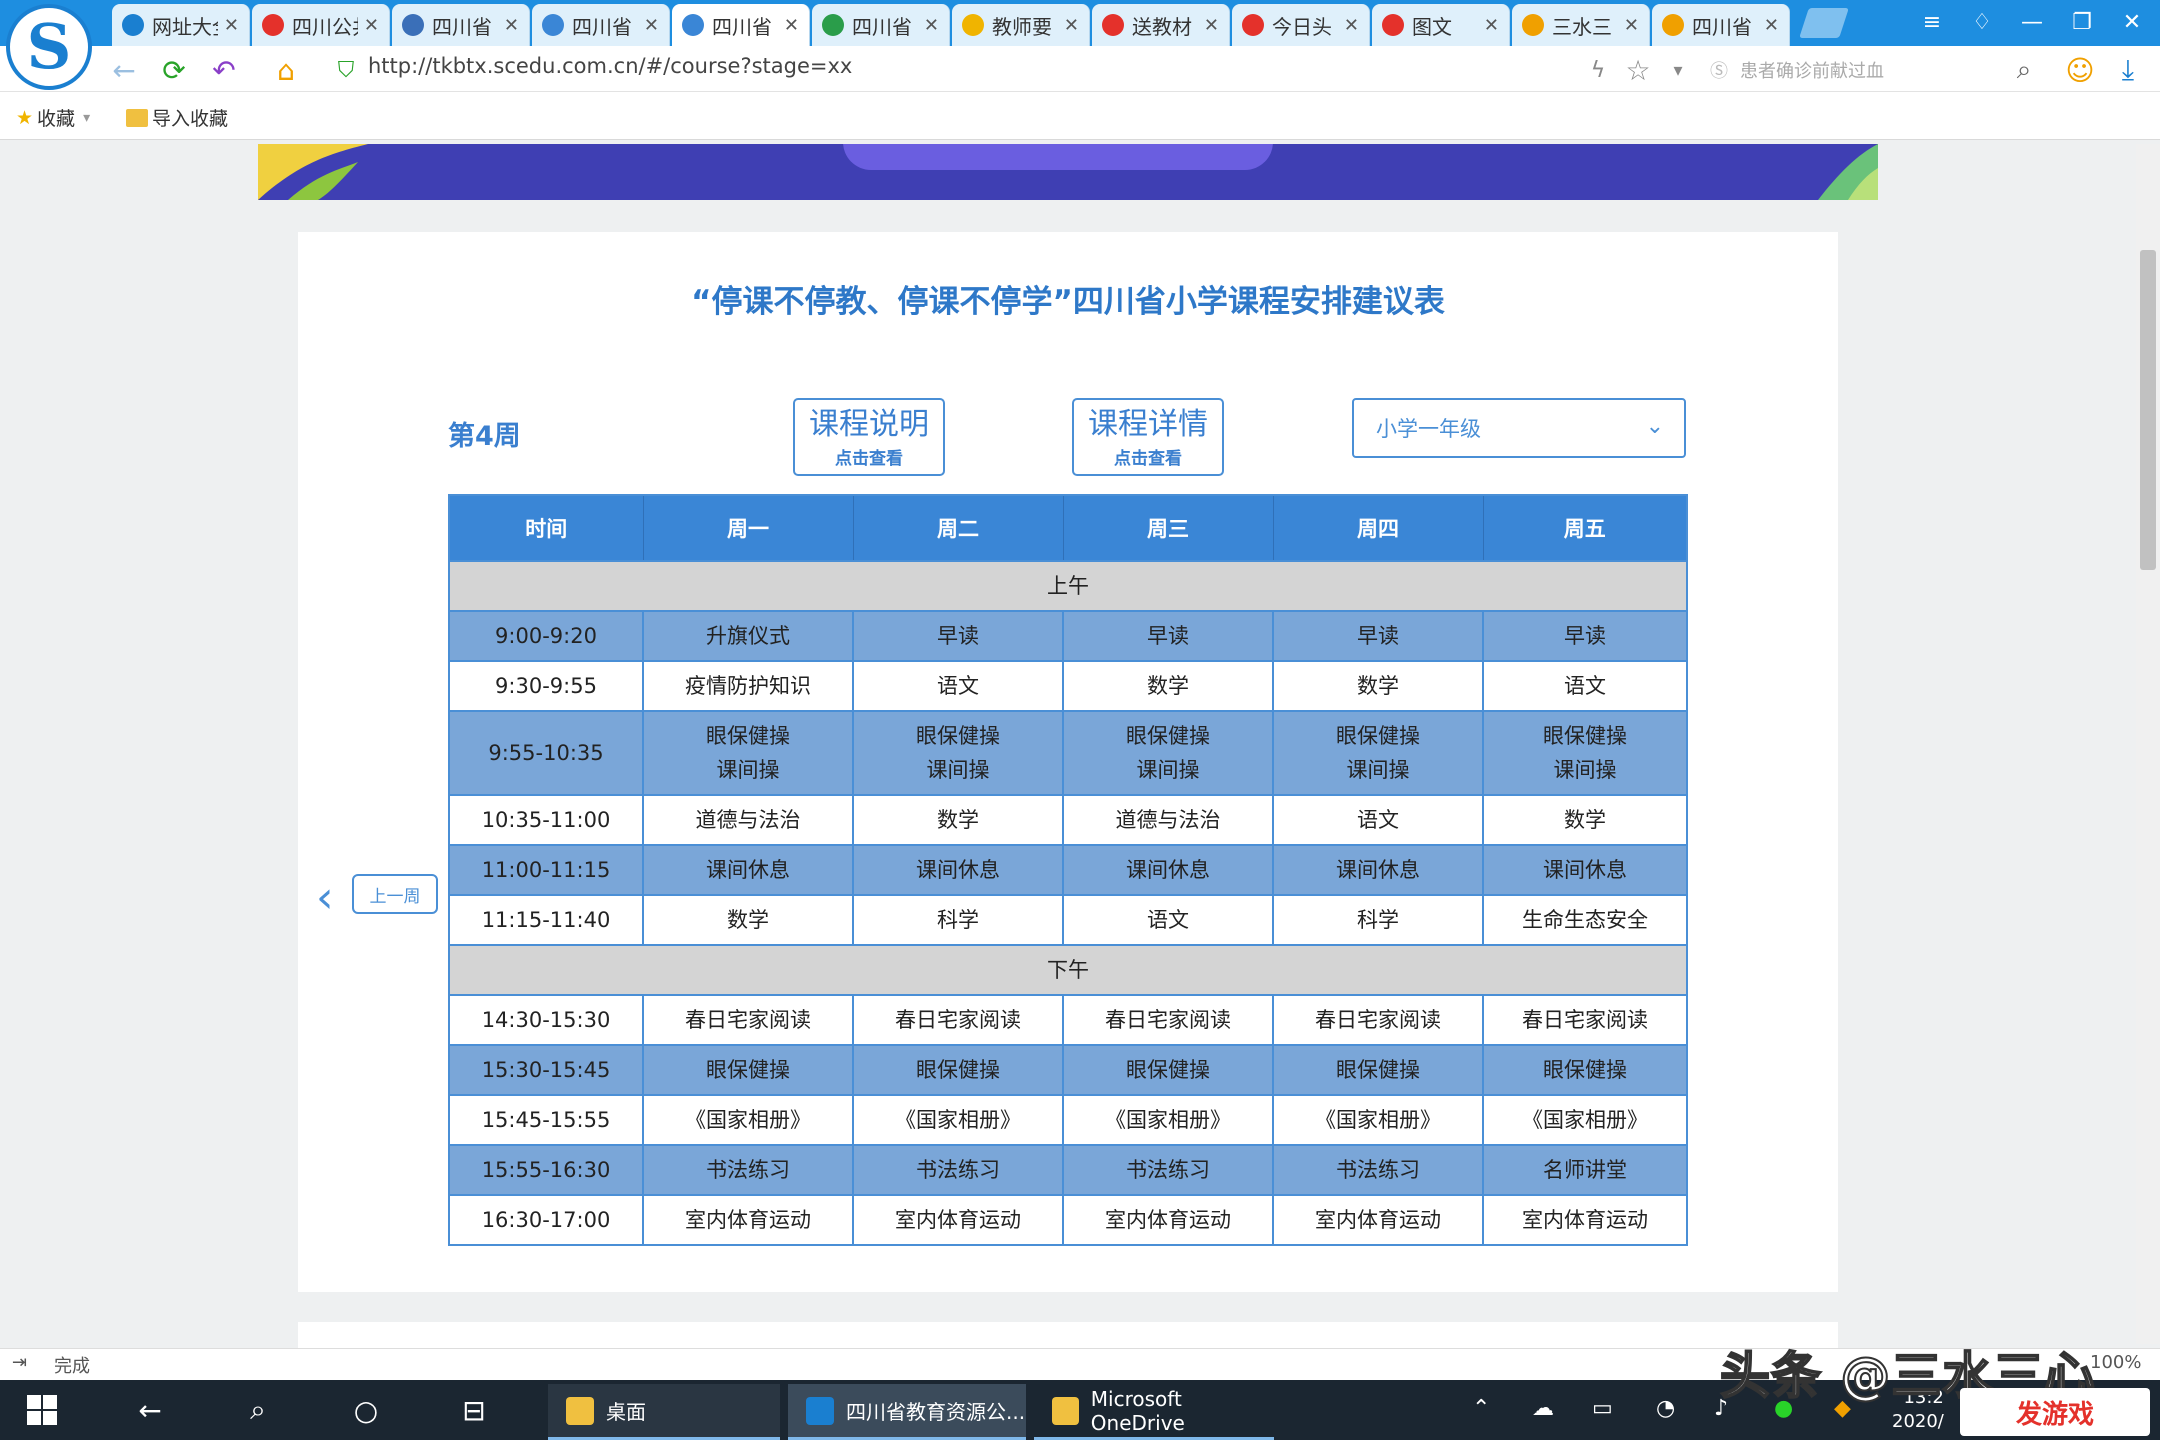 Image resolution: width=2160 pixels, height=1440 pixels. I want to click on browser-tab: 教师要 ✕, so click(1021, 25).